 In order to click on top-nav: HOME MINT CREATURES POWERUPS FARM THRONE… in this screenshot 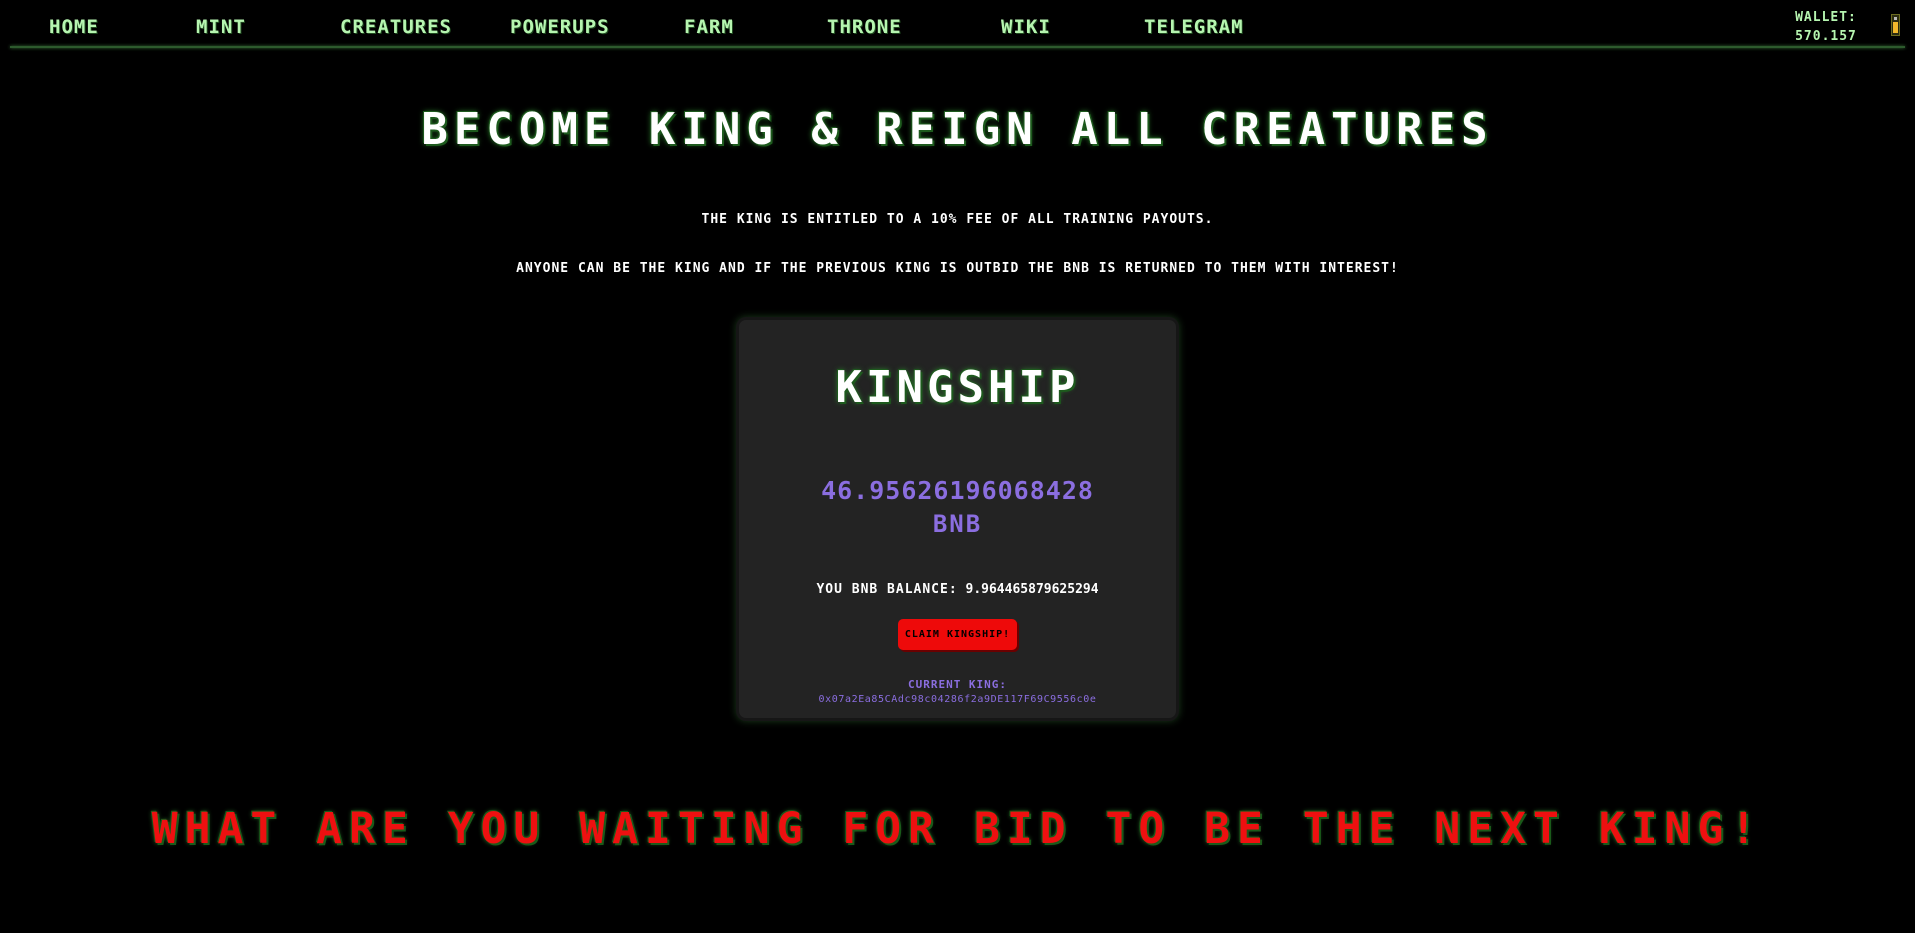, I will do `click(957, 24)`.